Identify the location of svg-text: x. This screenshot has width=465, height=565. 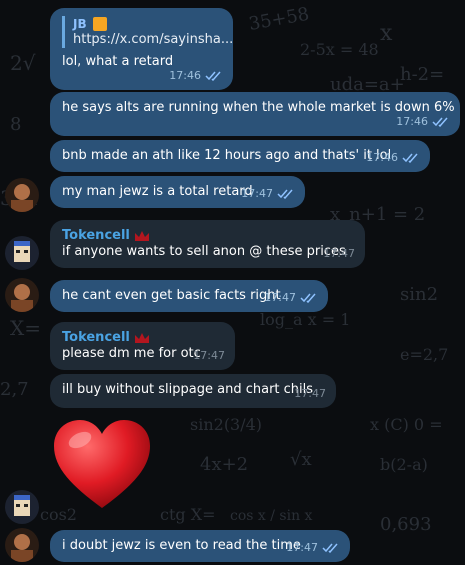
(386, 33).